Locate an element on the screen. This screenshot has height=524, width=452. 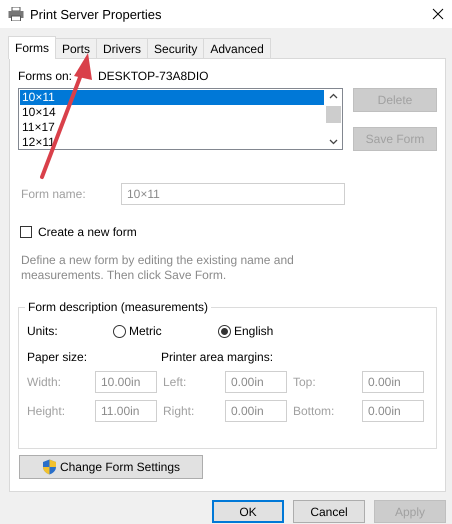
form-name-label: Form name: is located at coordinates (54, 194).